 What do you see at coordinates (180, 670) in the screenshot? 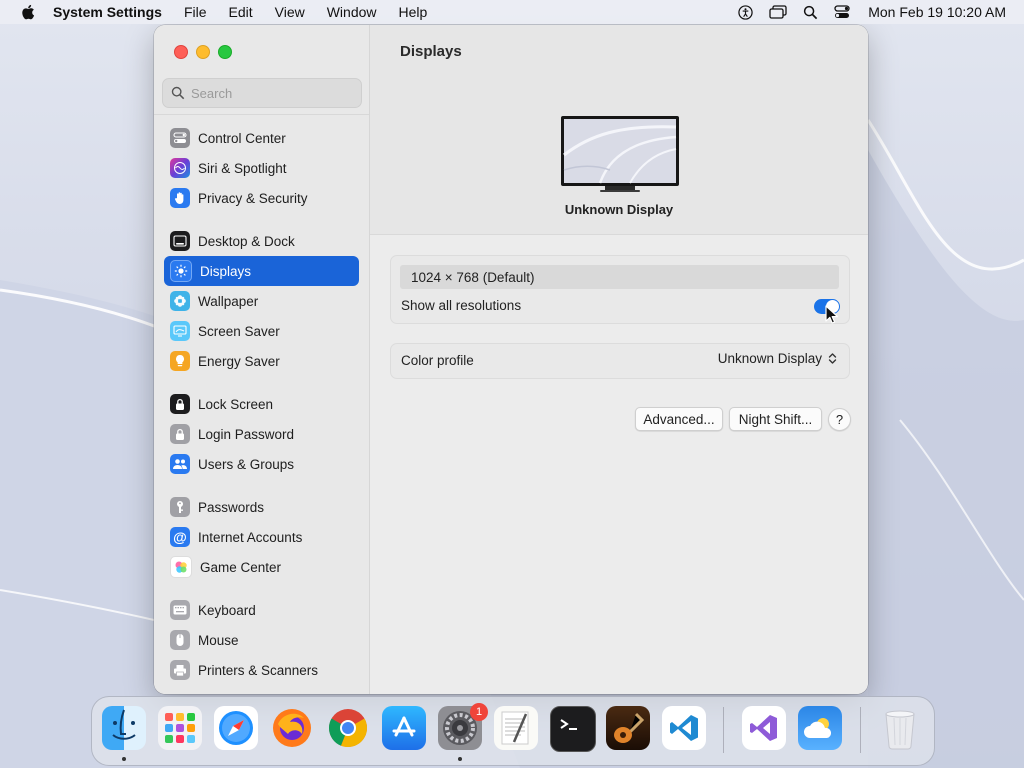
I see `printer-icon` at bounding box center [180, 670].